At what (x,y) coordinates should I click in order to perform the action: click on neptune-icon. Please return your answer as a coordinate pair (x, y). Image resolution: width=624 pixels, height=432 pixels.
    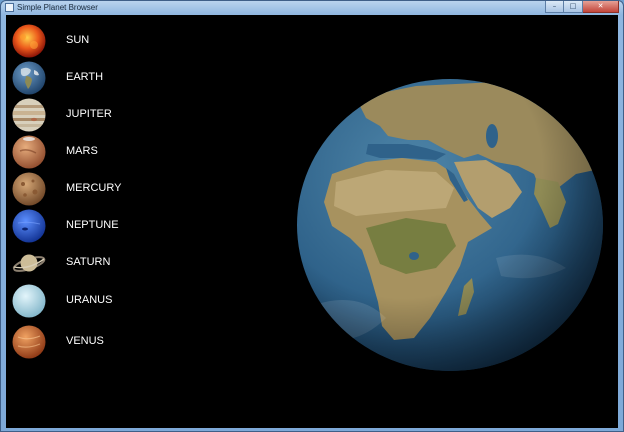
    Looking at the image, I should click on (29, 226).